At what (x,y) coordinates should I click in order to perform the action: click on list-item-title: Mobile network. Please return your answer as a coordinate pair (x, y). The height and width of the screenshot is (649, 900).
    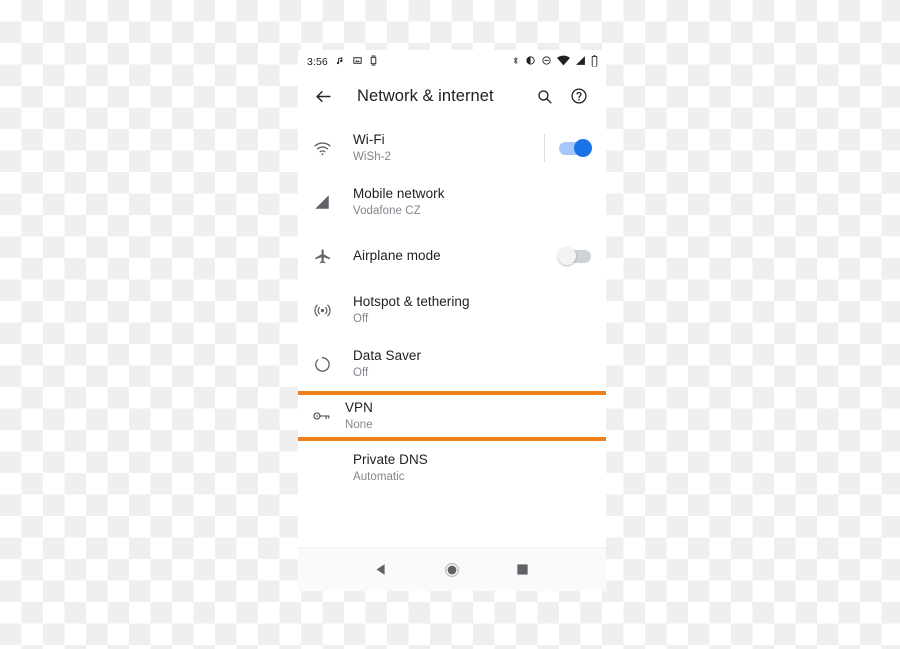
    Looking at the image, I should click on (399, 193).